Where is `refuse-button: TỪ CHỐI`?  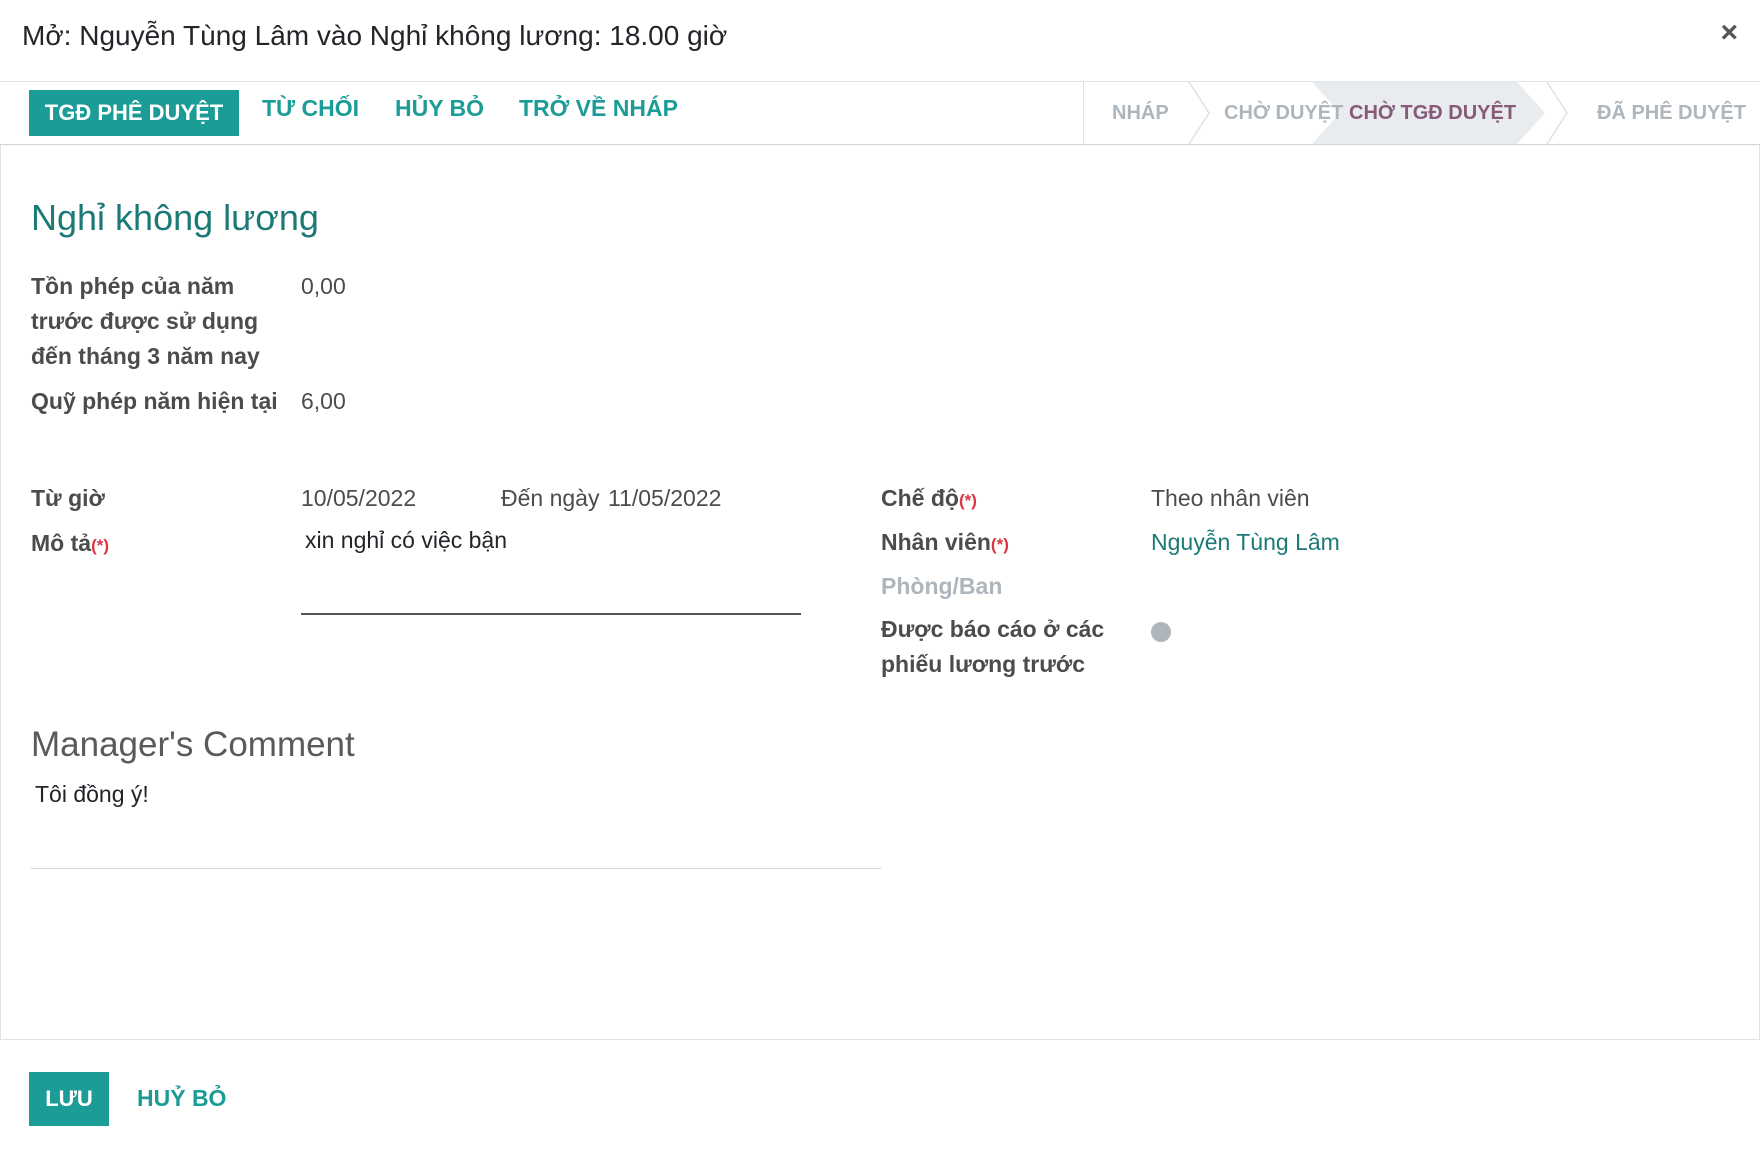
refuse-button: TỪ CHỐI is located at coordinates (310, 108).